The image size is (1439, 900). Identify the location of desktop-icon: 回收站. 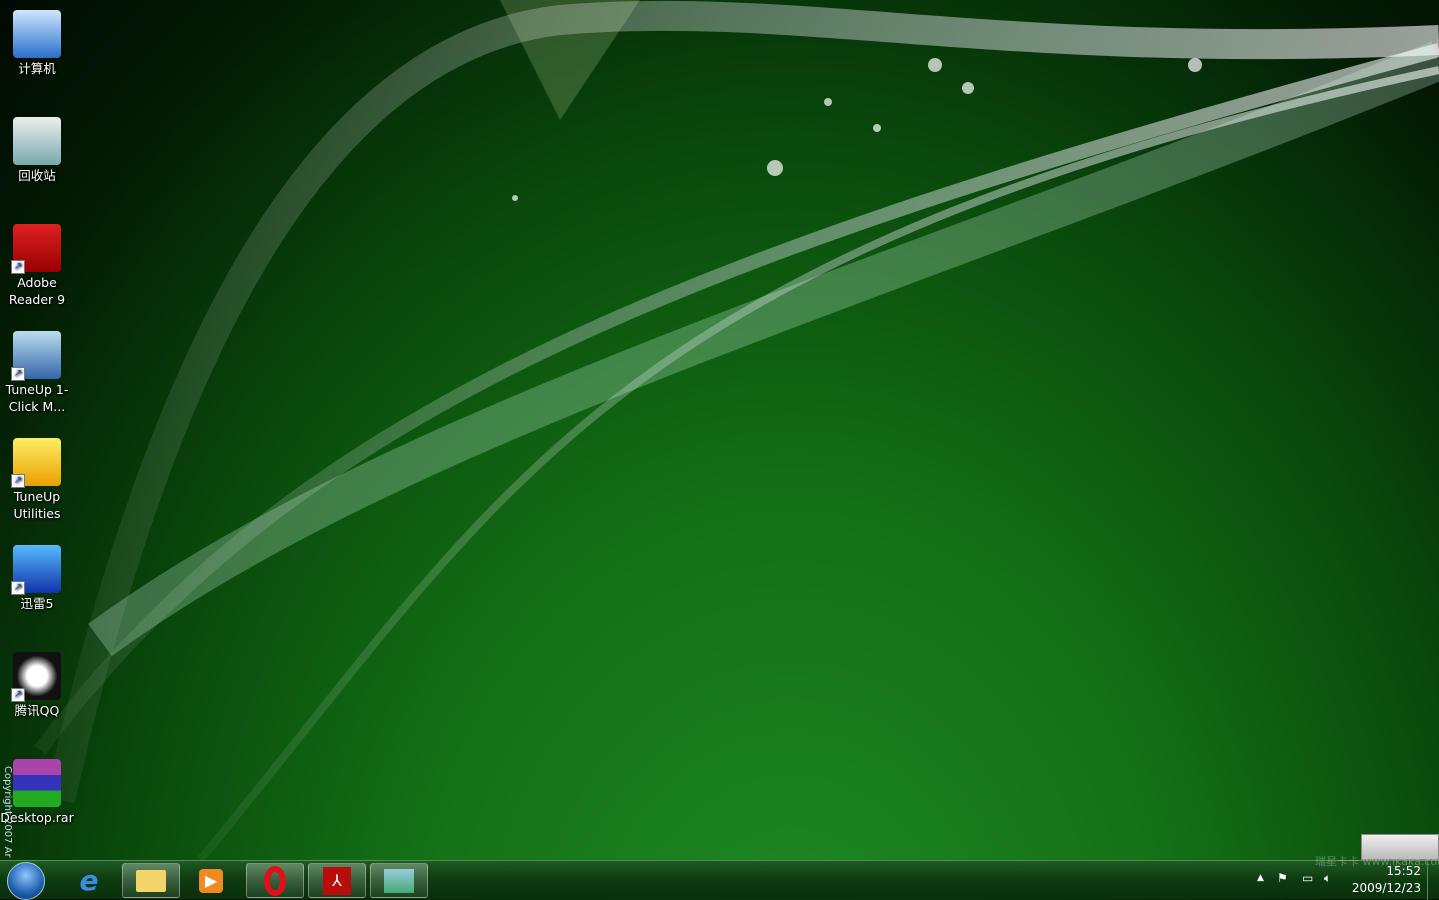
(37, 147).